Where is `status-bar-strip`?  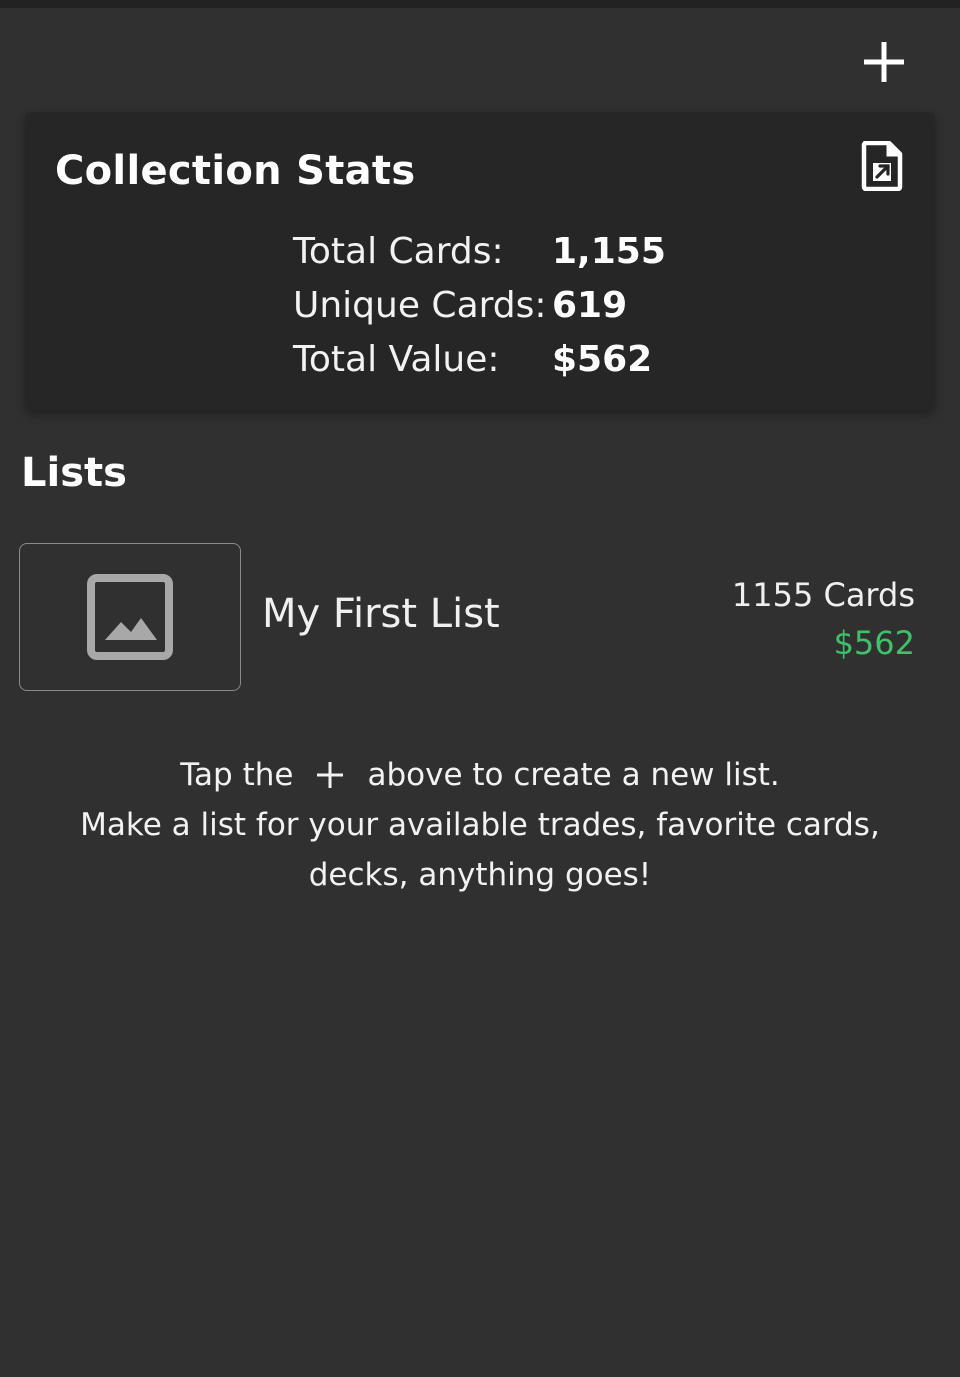
status-bar-strip is located at coordinates (480, 4).